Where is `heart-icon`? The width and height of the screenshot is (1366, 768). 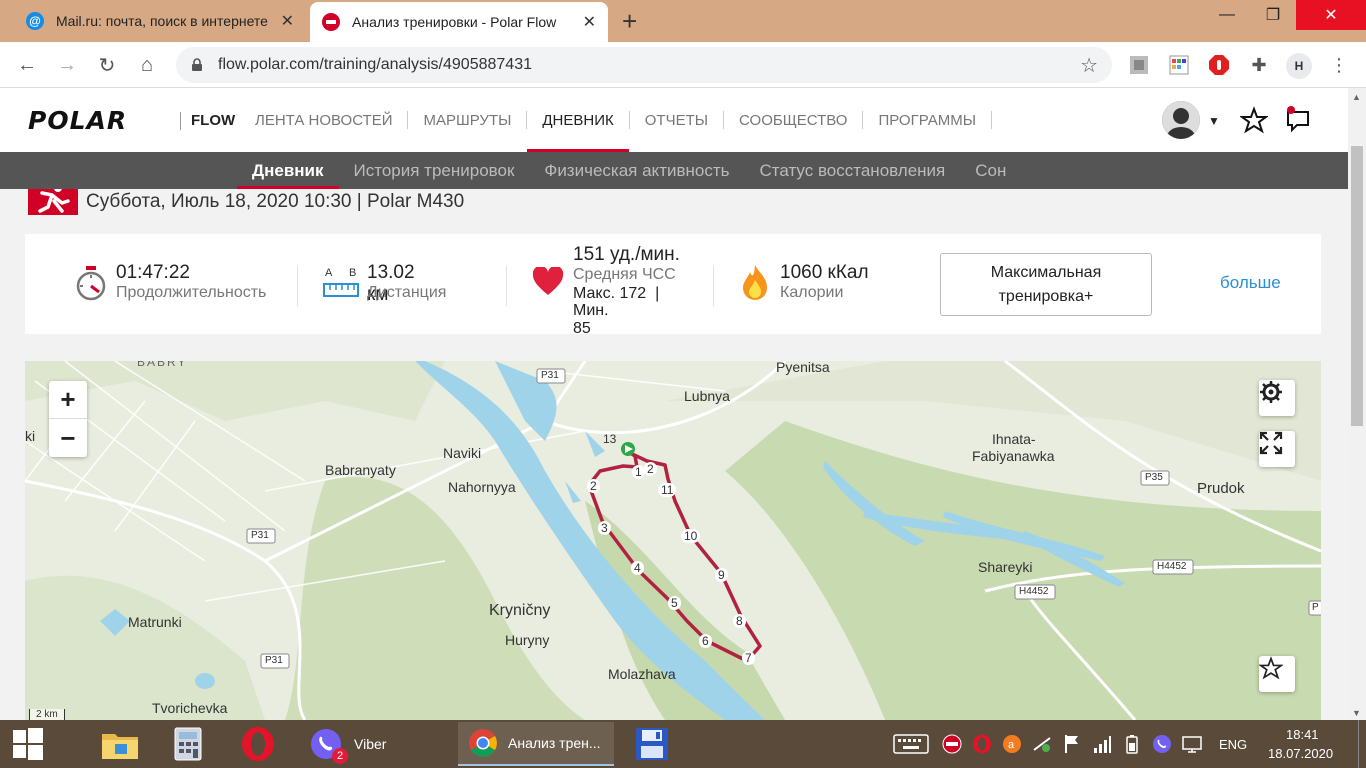 heart-icon is located at coordinates (548, 281).